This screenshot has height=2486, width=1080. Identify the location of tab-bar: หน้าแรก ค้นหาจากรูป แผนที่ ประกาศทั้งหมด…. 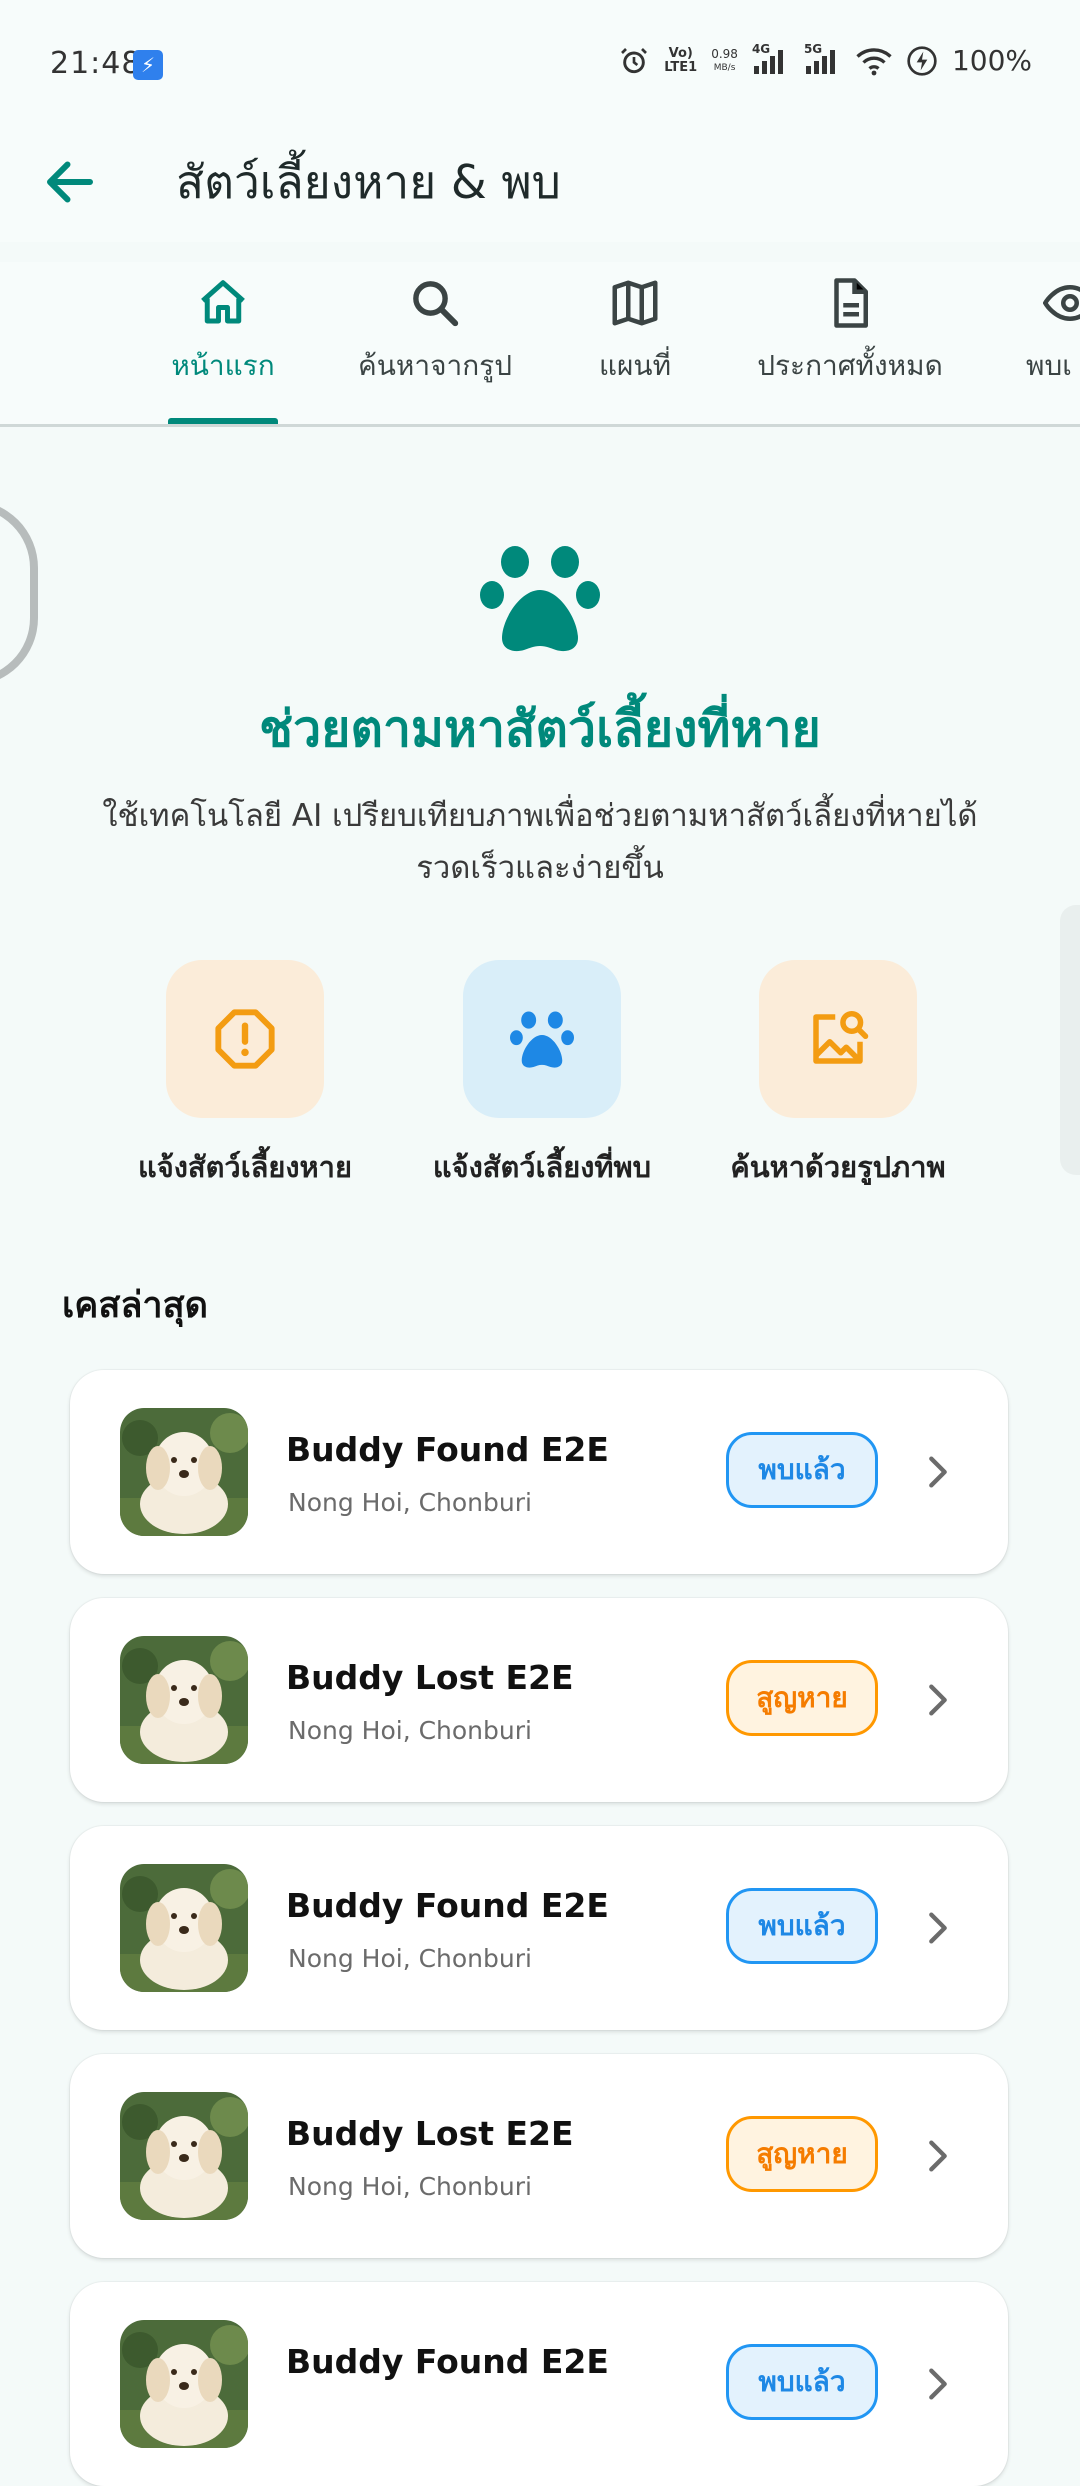
(540, 344).